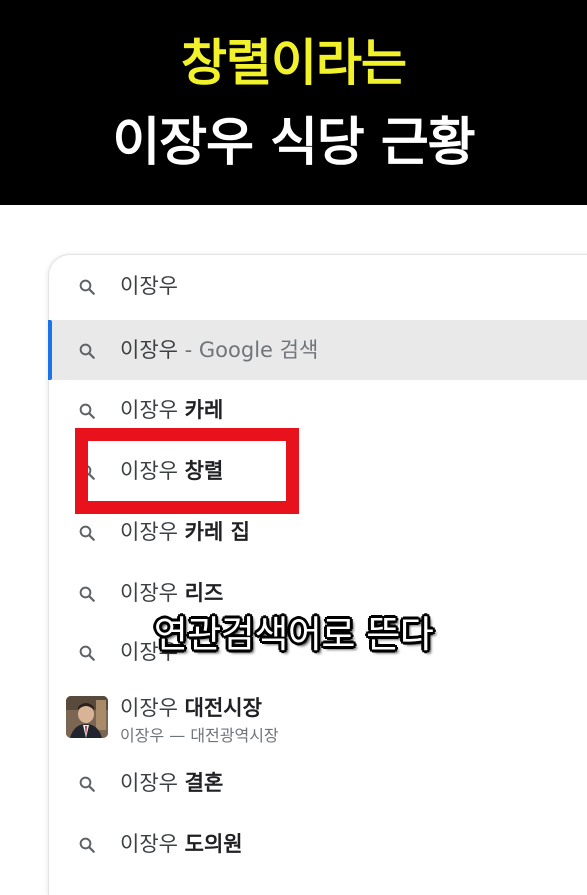 This screenshot has height=895, width=587. Describe the element at coordinates (293, 143) in the screenshot. I see `banner-title-line2: 이장우 식당 근황` at that location.